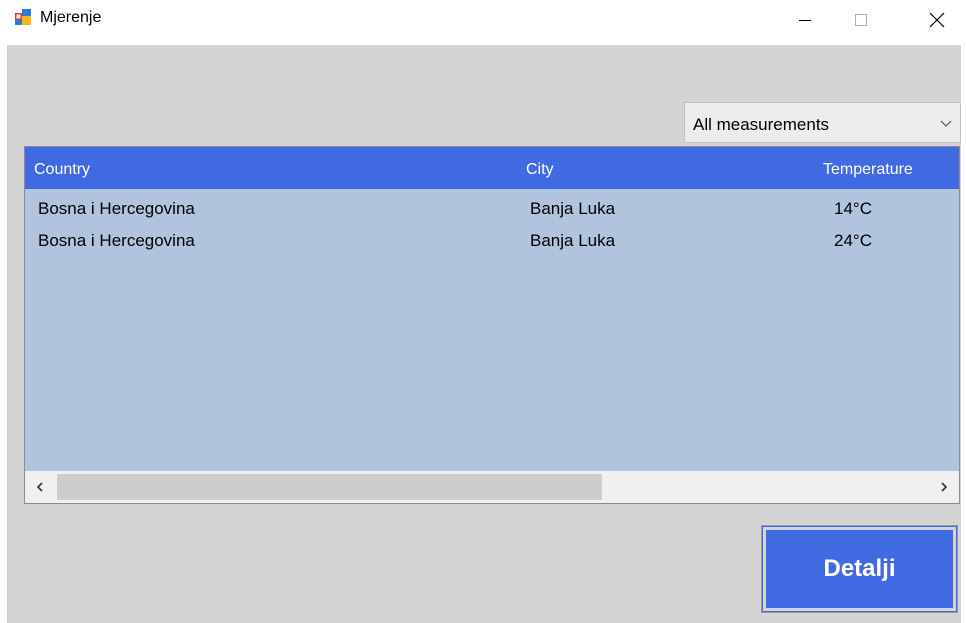 The image size is (966, 623). Describe the element at coordinates (868, 170) in the screenshot. I see `column-header-temperature: Temperature` at that location.